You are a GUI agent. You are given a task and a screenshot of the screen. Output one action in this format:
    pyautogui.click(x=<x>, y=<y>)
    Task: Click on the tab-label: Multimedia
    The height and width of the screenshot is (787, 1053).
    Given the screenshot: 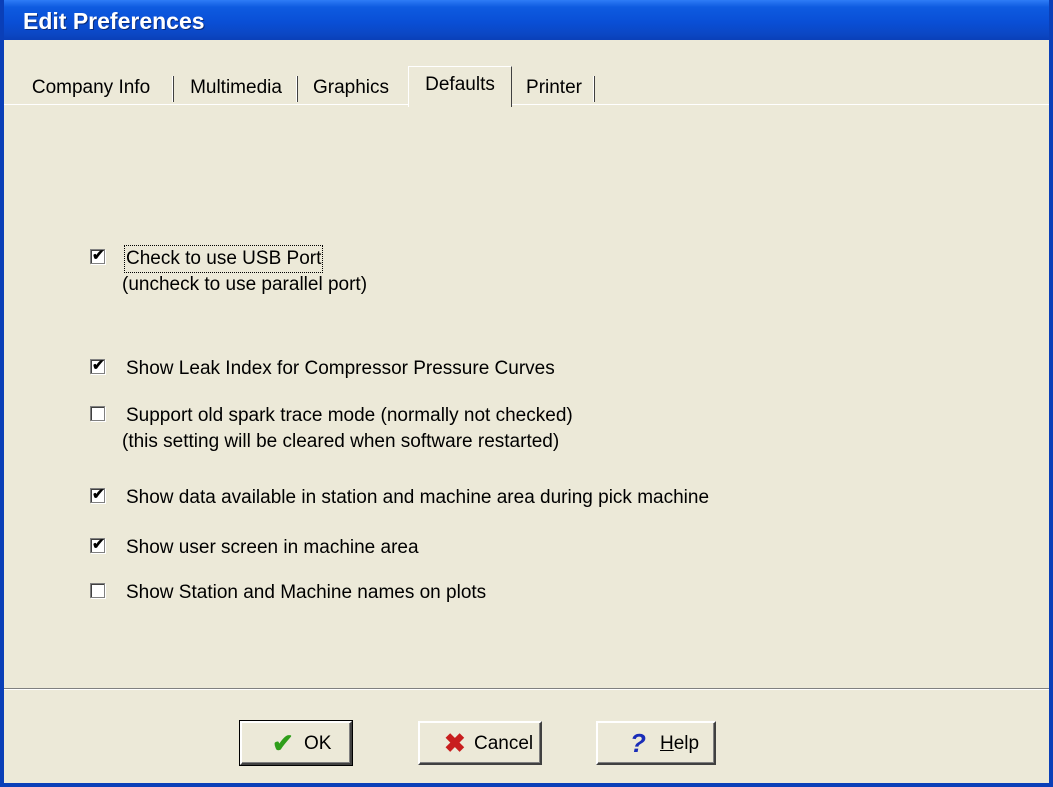 What is the action you would take?
    pyautogui.click(x=236, y=87)
    